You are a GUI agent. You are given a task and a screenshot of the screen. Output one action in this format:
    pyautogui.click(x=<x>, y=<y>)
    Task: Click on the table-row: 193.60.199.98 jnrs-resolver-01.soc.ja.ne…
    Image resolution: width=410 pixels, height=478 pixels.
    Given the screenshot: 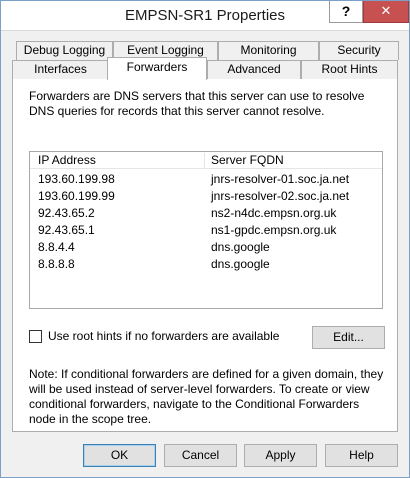 What is the action you would take?
    pyautogui.click(x=206, y=179)
    